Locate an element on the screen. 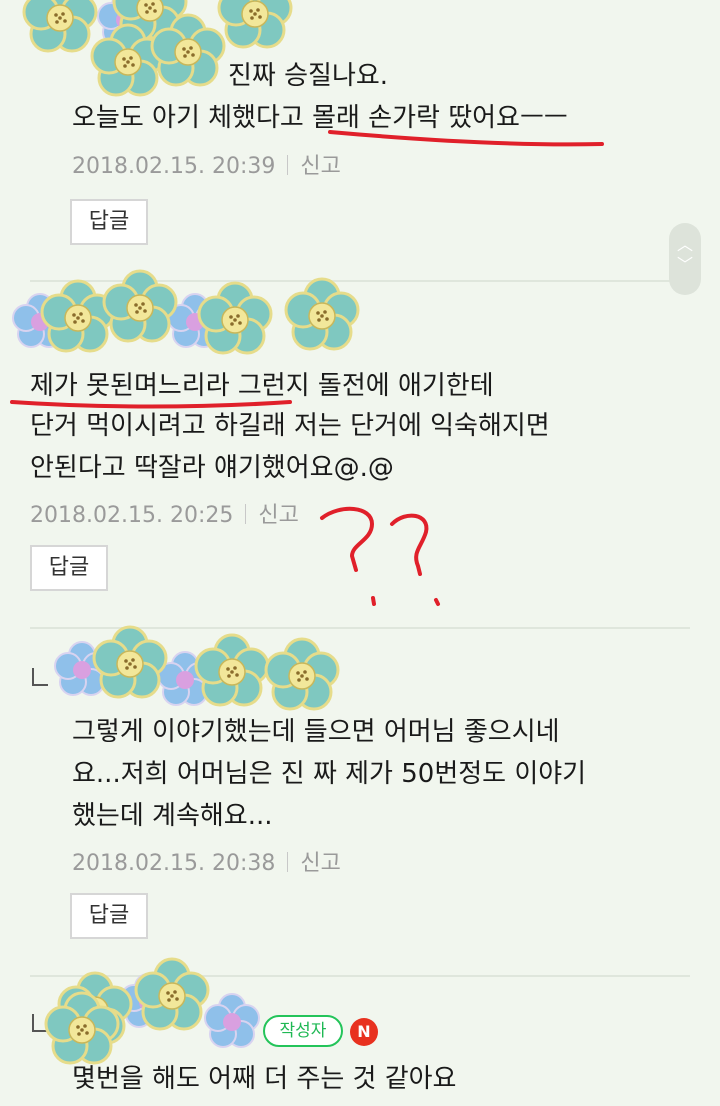 The height and width of the screenshot is (1106, 720). comment-1-meta: 2018.02.15. 20:39 신고 is located at coordinates (206, 164).